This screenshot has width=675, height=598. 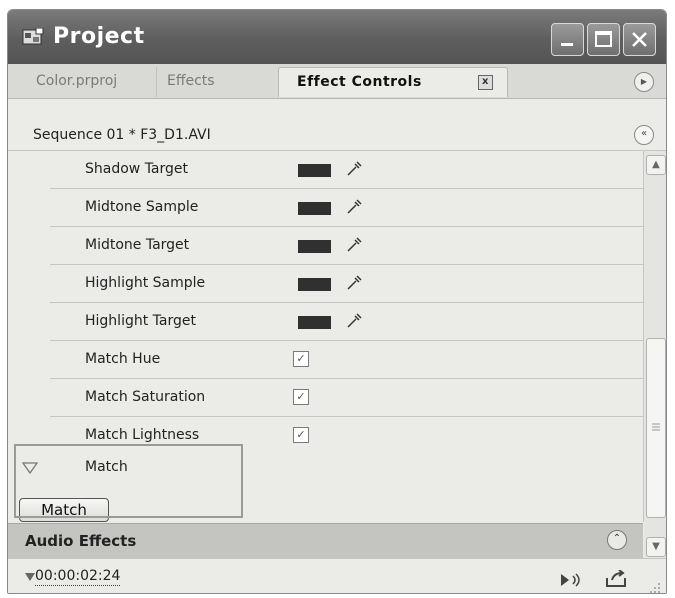 What do you see at coordinates (337, 37) in the screenshot?
I see `title-bar: Project` at bounding box center [337, 37].